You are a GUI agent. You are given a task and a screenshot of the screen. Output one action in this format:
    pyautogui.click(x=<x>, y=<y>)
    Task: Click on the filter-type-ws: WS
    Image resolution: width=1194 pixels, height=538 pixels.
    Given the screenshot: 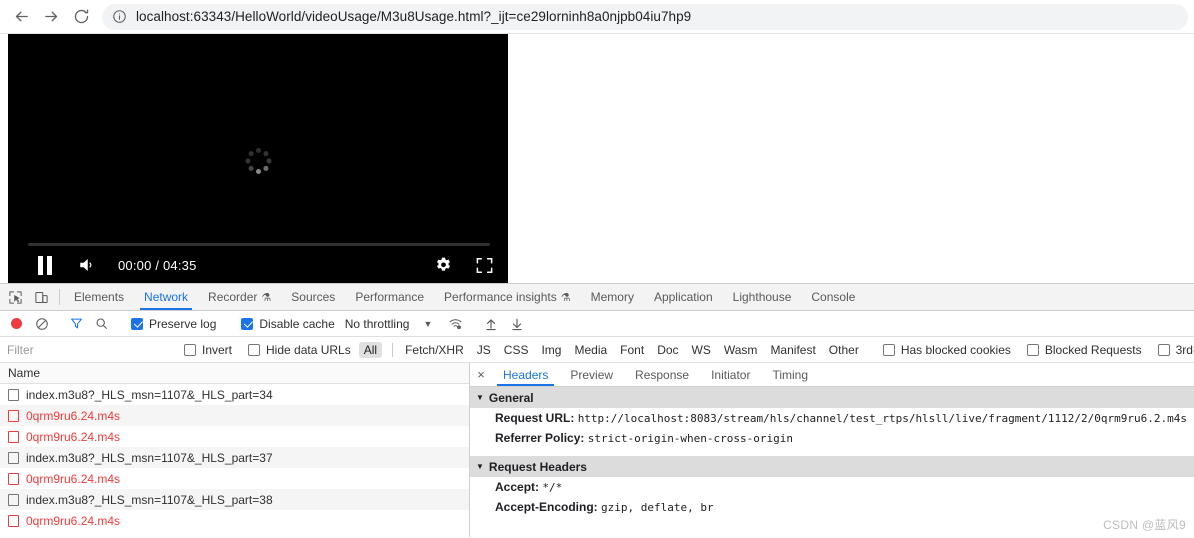 What is the action you would take?
    pyautogui.click(x=701, y=350)
    